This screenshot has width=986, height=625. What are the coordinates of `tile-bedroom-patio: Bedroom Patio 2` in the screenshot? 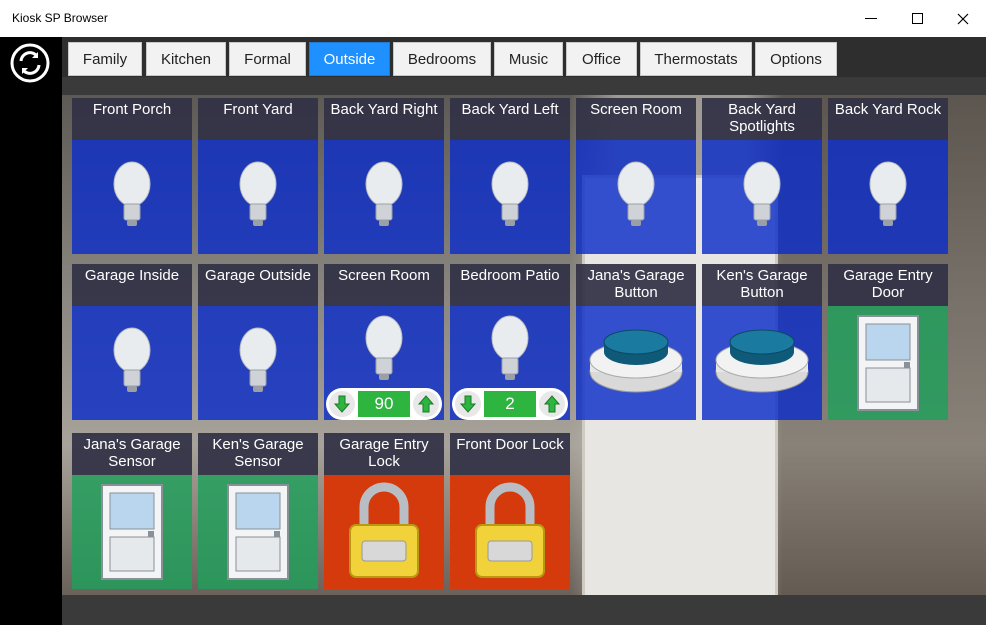 It's located at (510, 342).